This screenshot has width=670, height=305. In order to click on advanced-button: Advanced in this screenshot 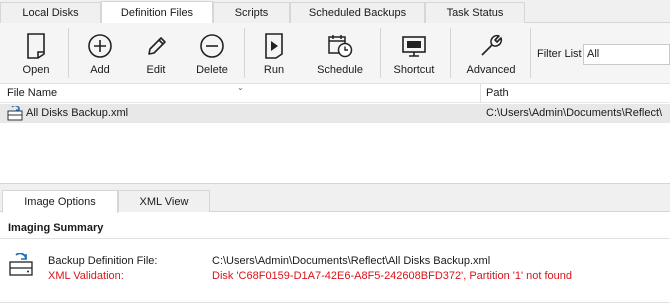, I will do `click(491, 53)`.